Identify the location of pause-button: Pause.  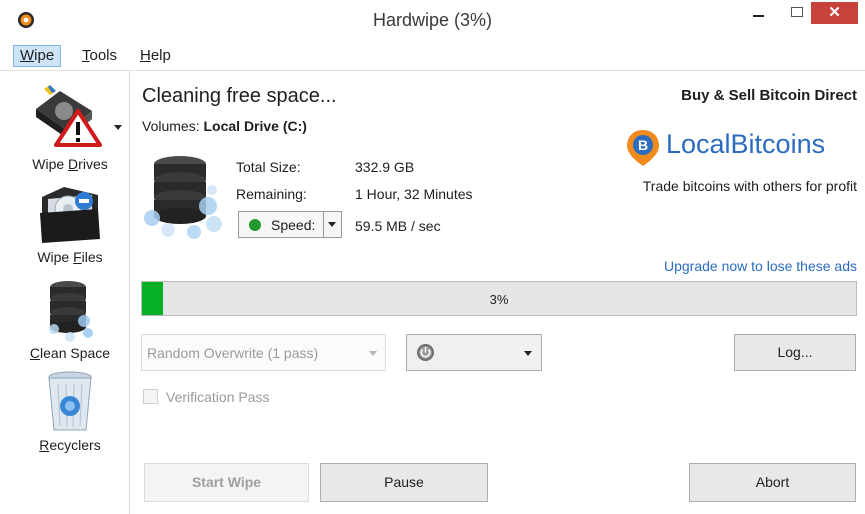
(404, 482).